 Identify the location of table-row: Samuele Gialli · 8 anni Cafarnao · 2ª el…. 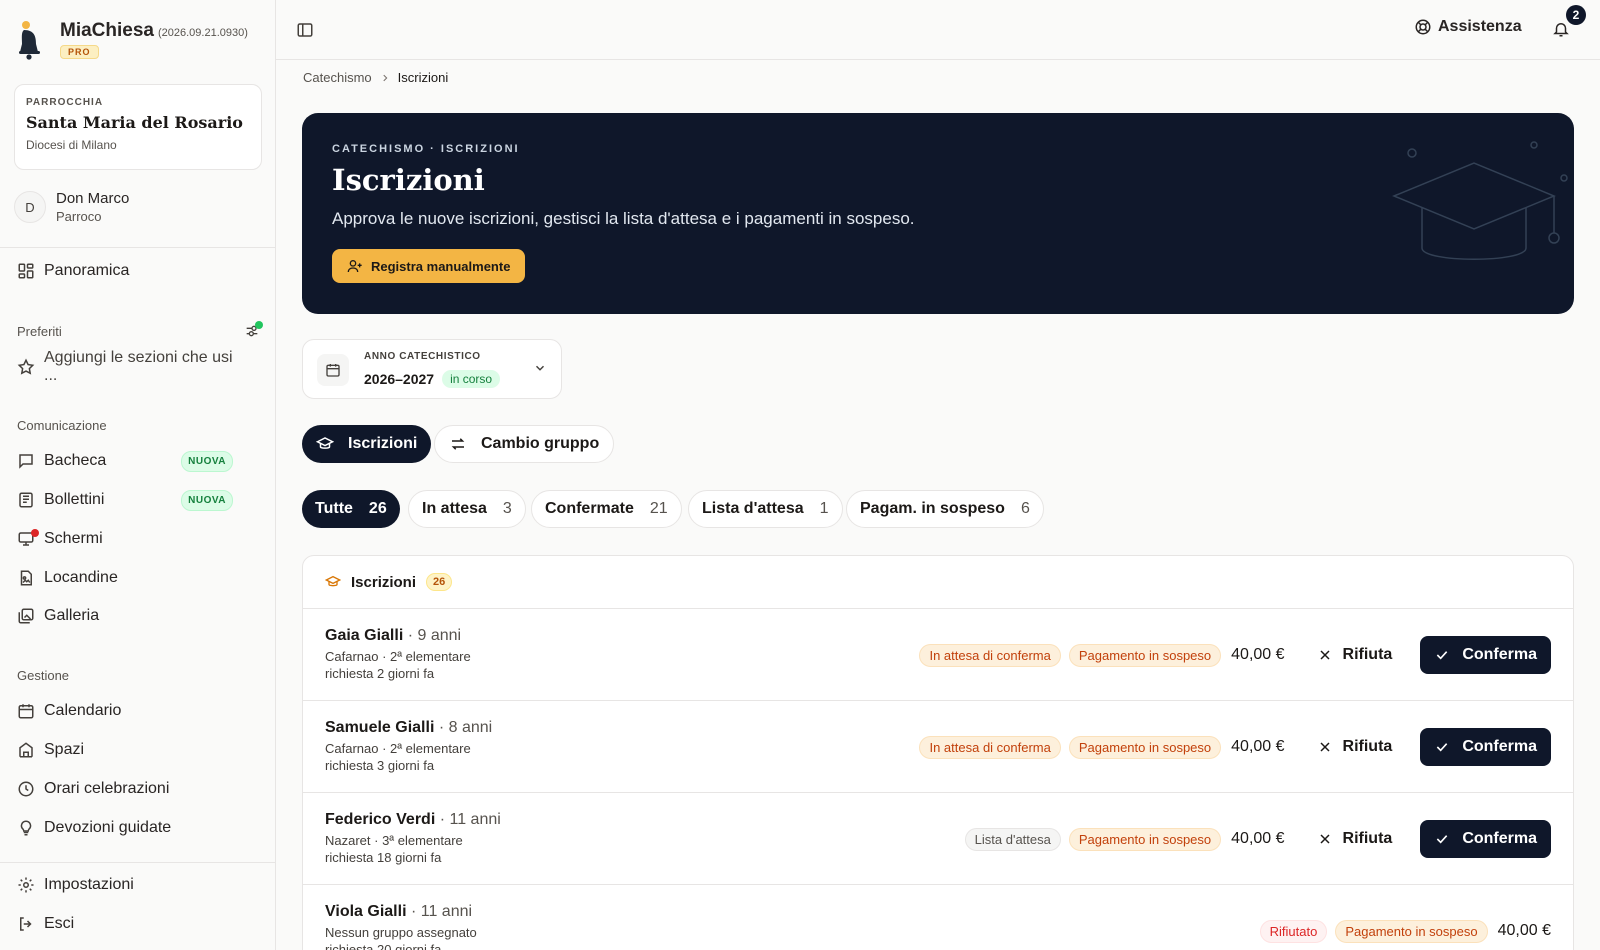
(938, 747).